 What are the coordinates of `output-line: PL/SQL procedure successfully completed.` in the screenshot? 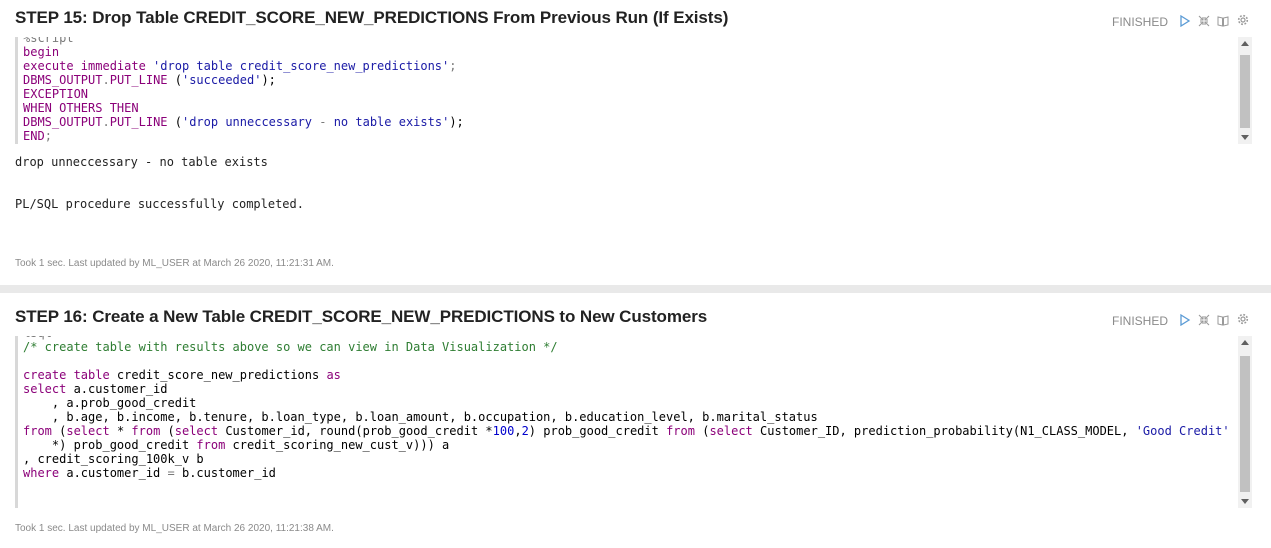 It's located at (159, 204).